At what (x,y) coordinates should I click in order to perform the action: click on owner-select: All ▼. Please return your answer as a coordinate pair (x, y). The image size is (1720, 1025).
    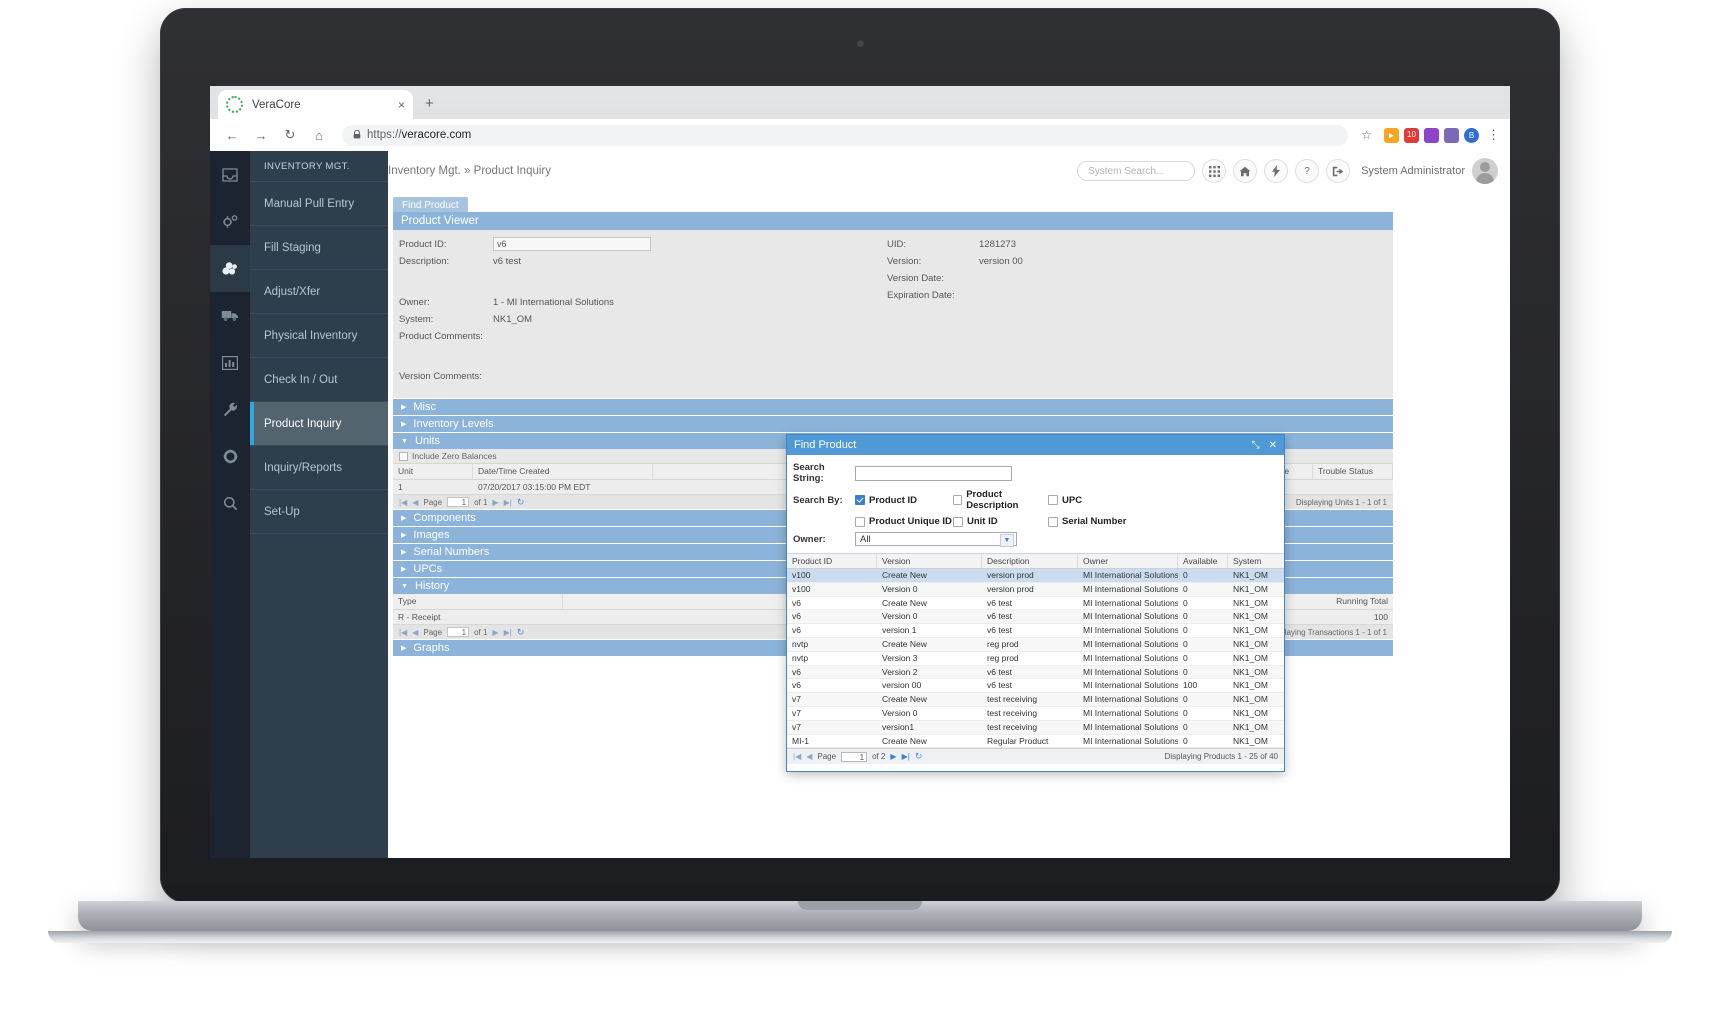
    Looking at the image, I should click on (936, 539).